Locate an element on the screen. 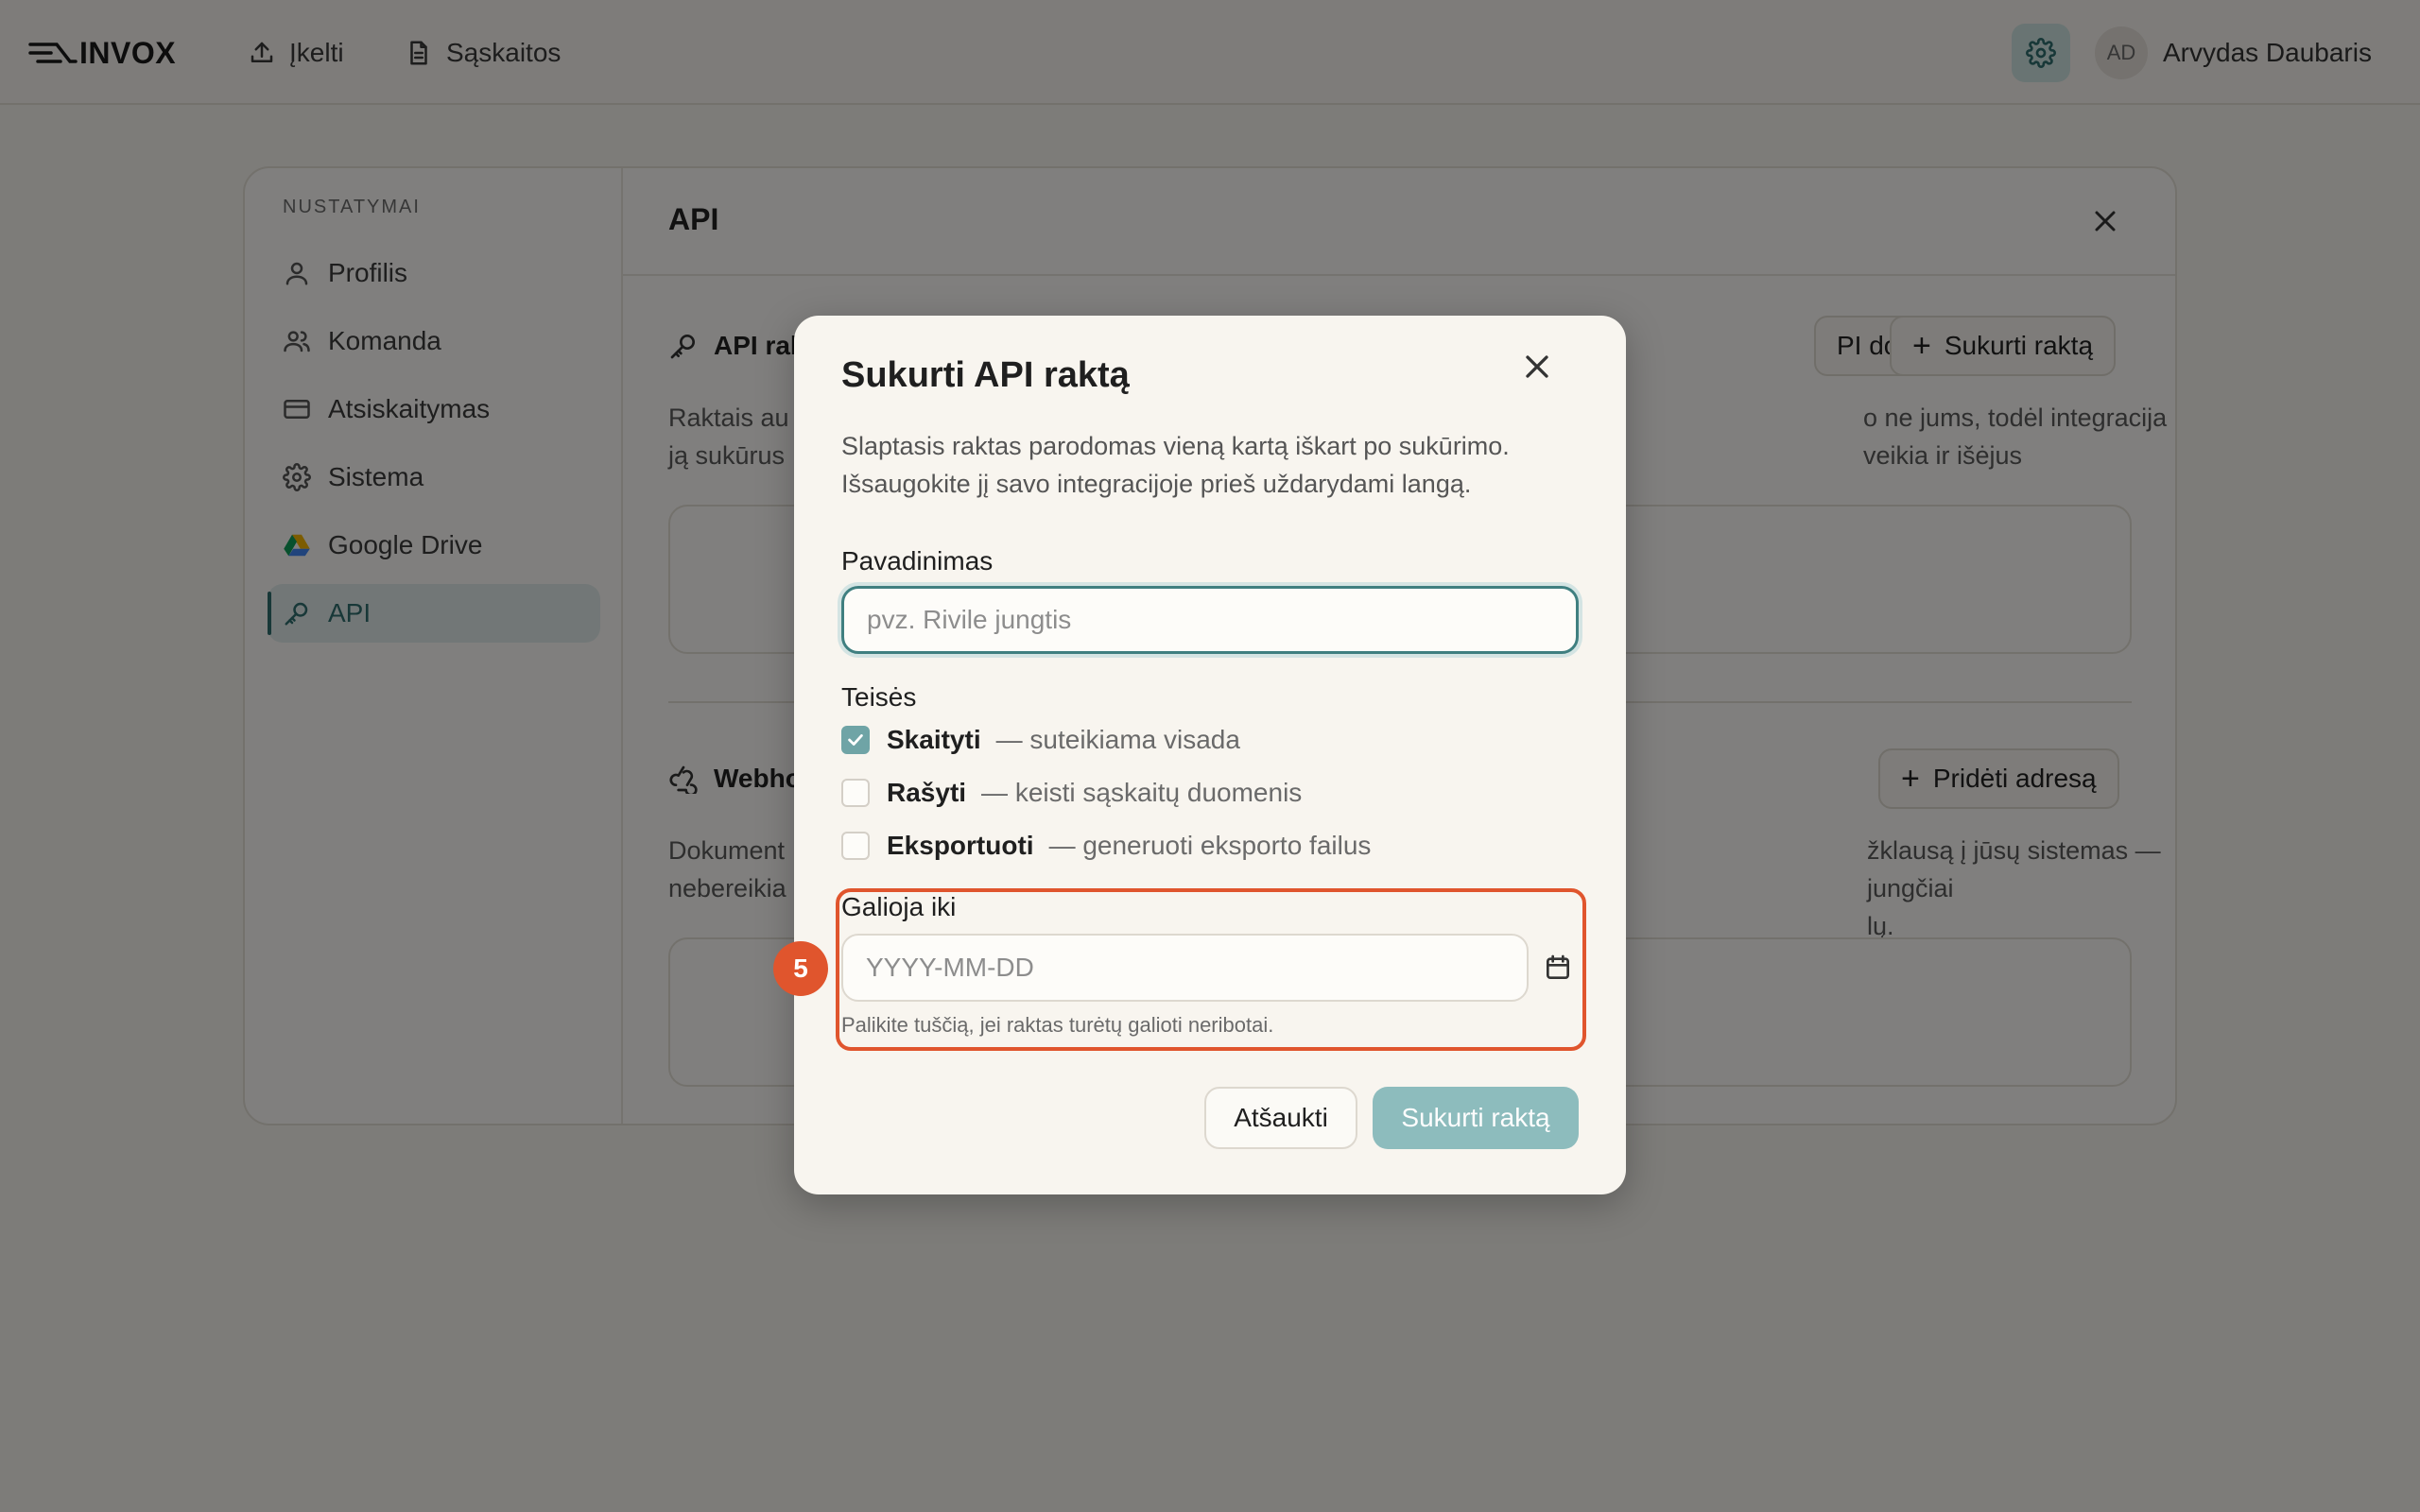  close-icon is located at coordinates (1537, 367).